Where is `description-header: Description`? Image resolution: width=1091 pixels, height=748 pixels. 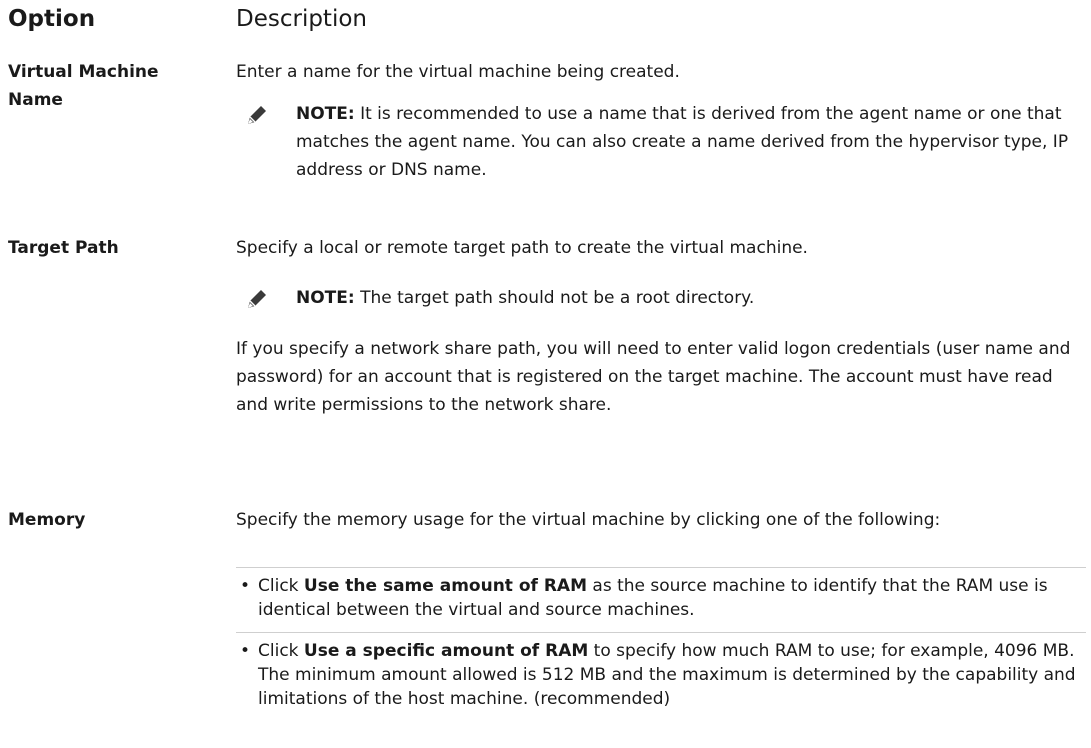 description-header: Description is located at coordinates (301, 19).